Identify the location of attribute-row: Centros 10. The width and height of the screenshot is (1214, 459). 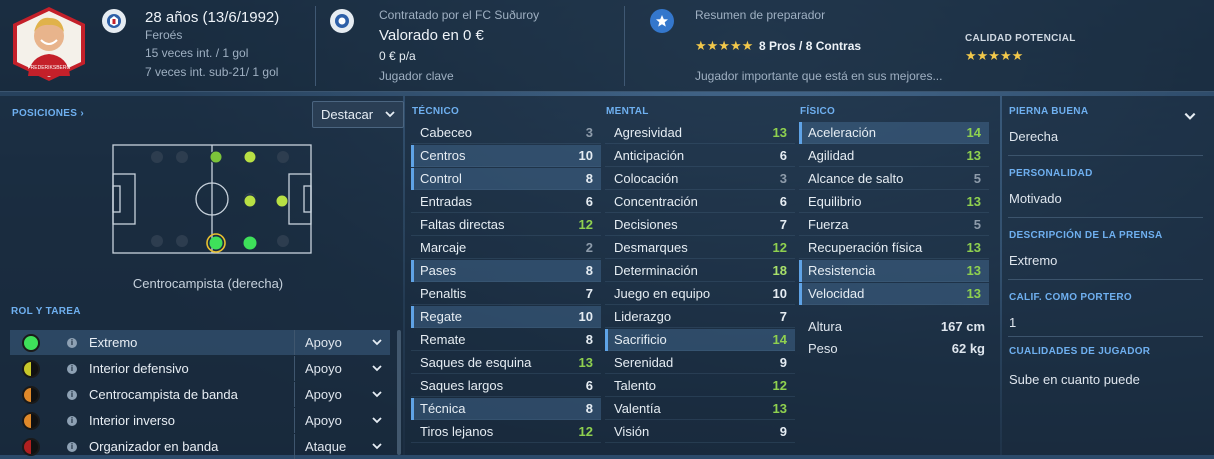
(506, 156).